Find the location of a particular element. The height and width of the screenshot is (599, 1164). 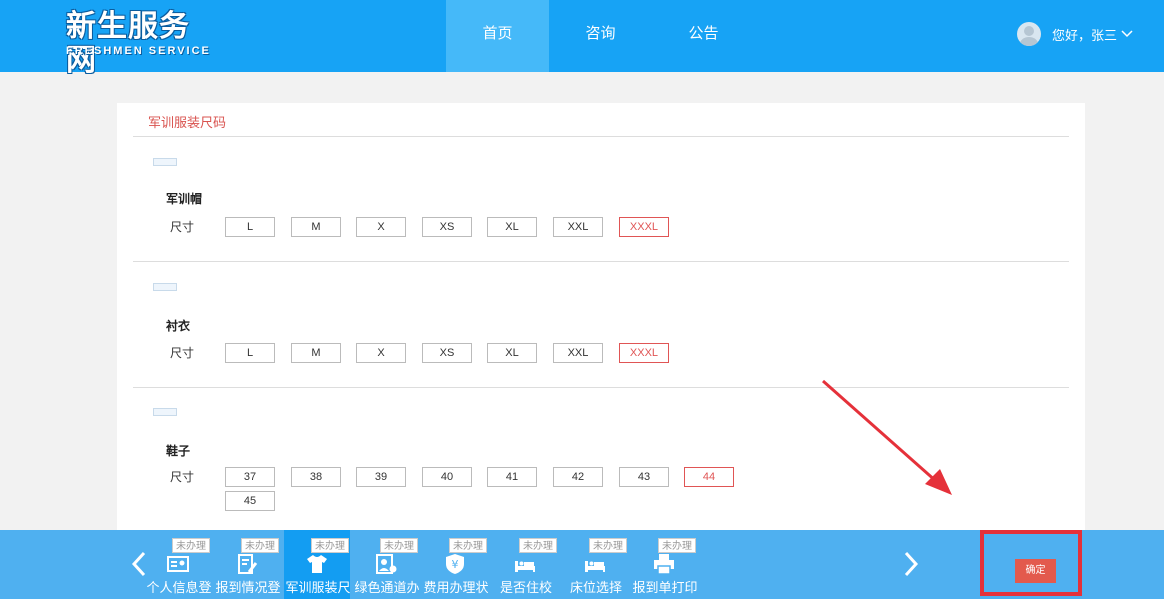

nav-home: 首页 is located at coordinates (497, 36).